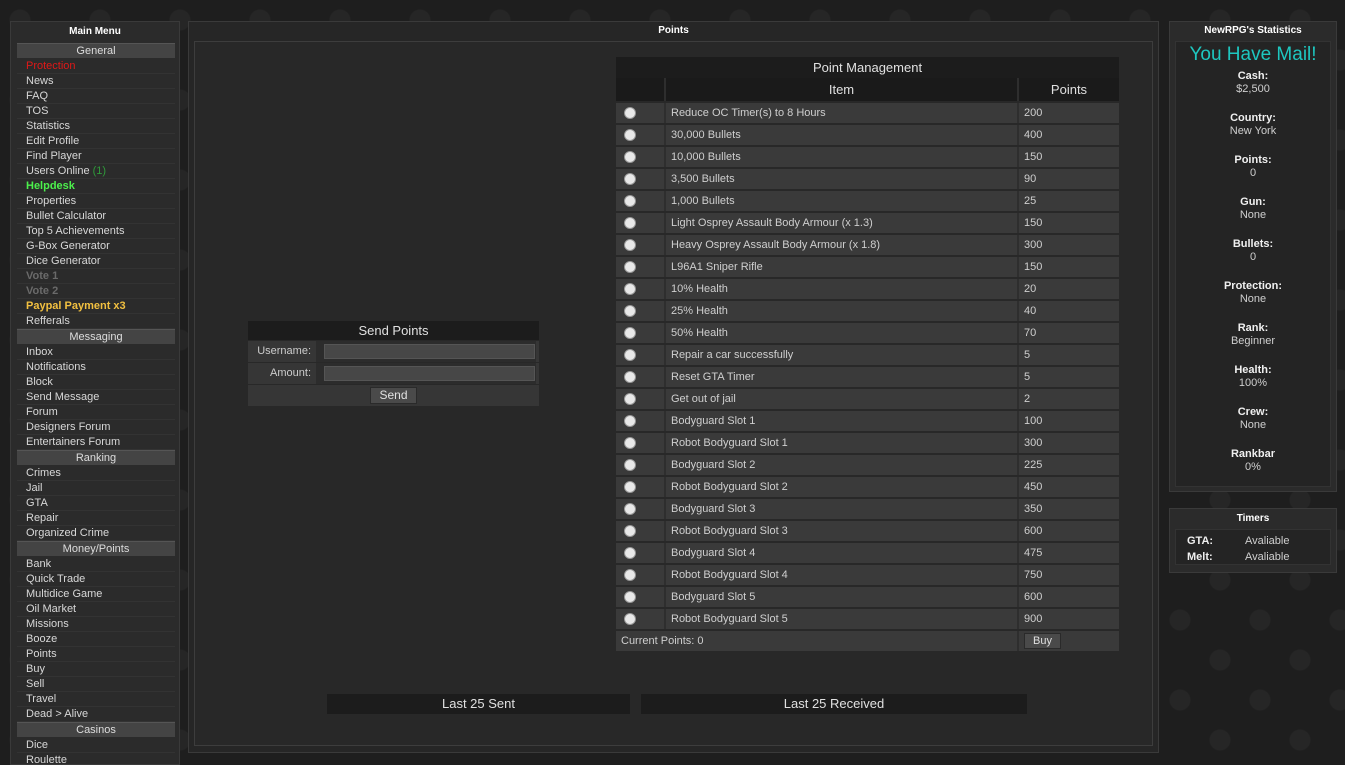 This screenshot has height=765, width=1345. Describe the element at coordinates (867, 597) in the screenshot. I see `table-row: Bodyguard Slot 5 600` at that location.